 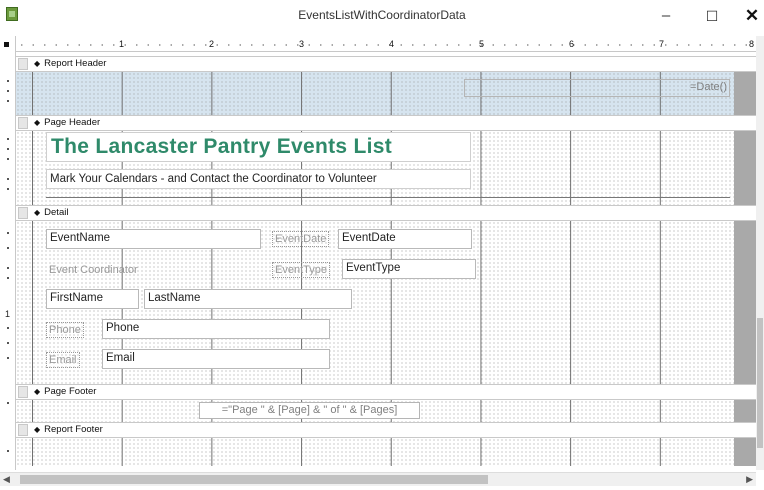 I want to click on section-label: Report Header, so click(x=70, y=63).